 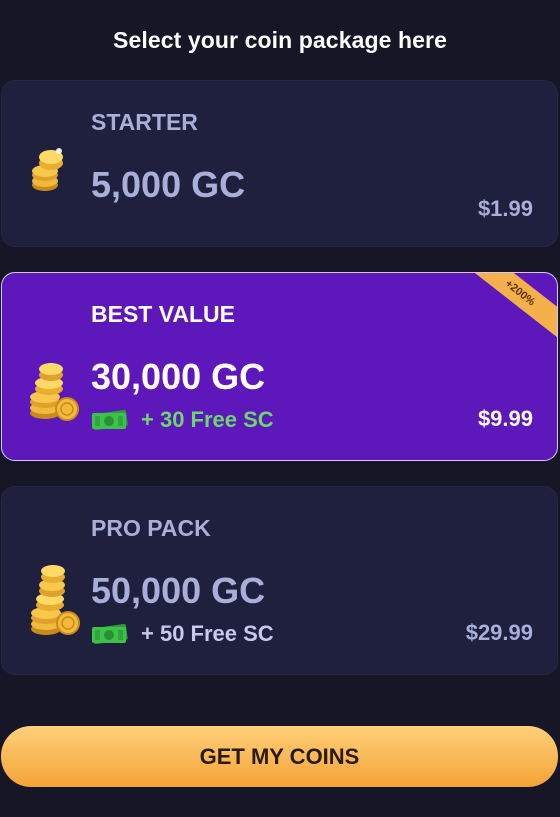 I want to click on package-bonus: + 30 Free SC, so click(x=182, y=420).